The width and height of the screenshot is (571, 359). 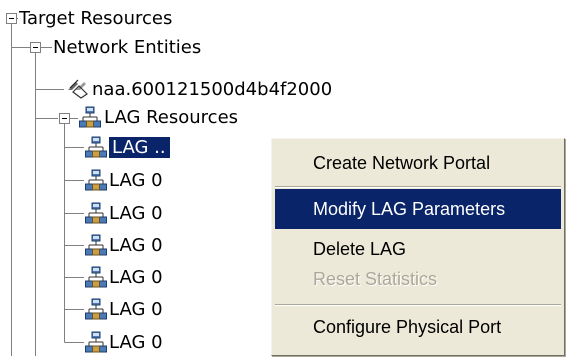 I want to click on tree-node-lag-resources: LAG Resources, so click(x=171, y=118).